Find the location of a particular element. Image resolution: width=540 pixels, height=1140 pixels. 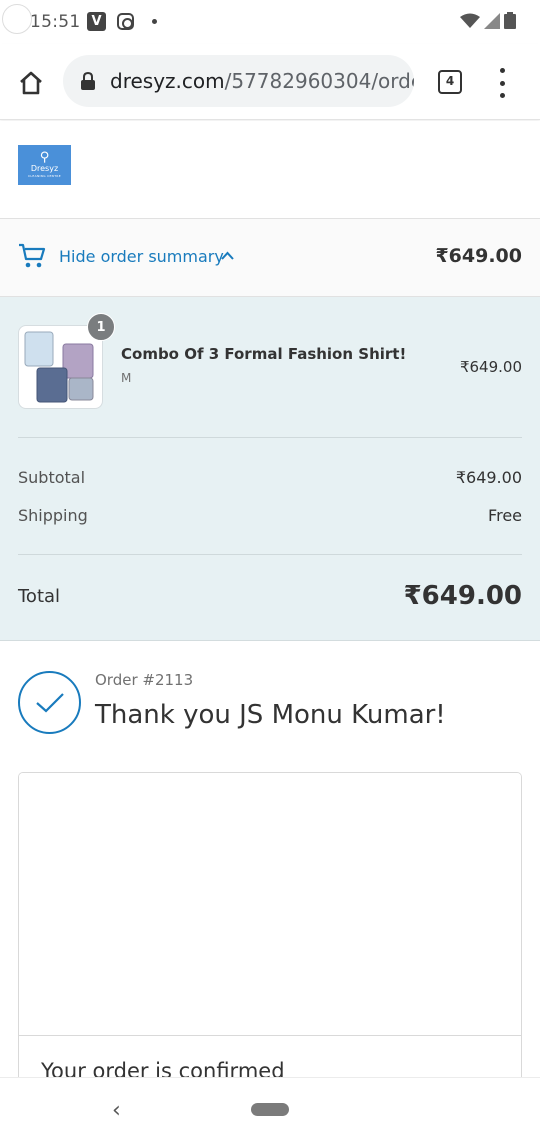

address-bar: dresyz.com/57782960304/orde is located at coordinates (238, 81).